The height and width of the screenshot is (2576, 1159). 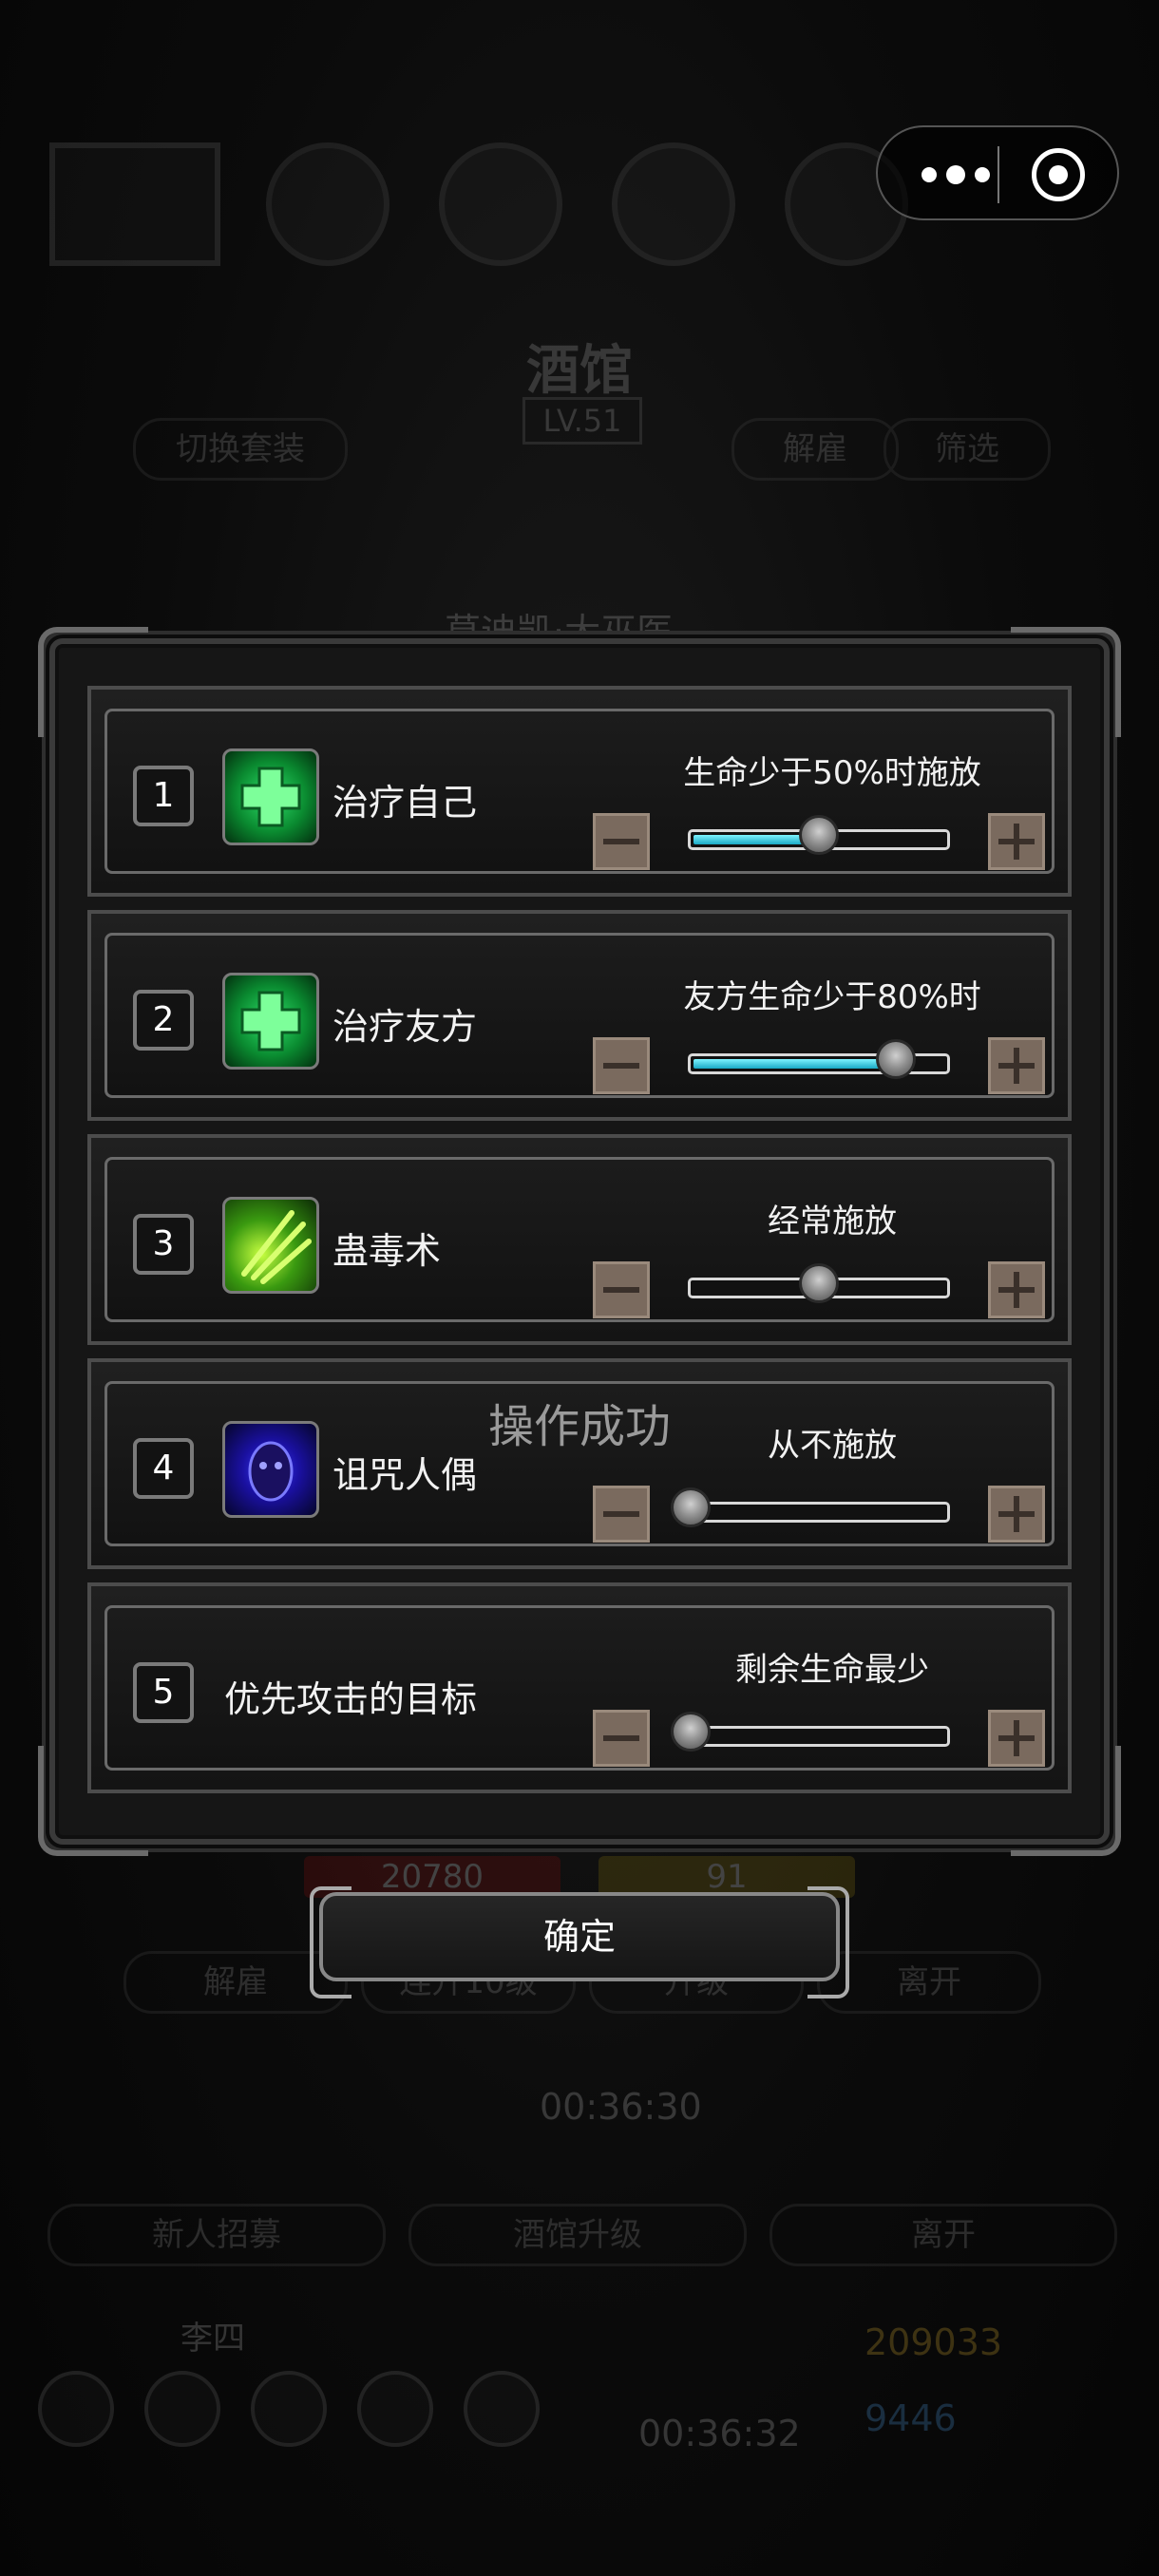 I want to click on tavern-level: LV.51, so click(x=582, y=421).